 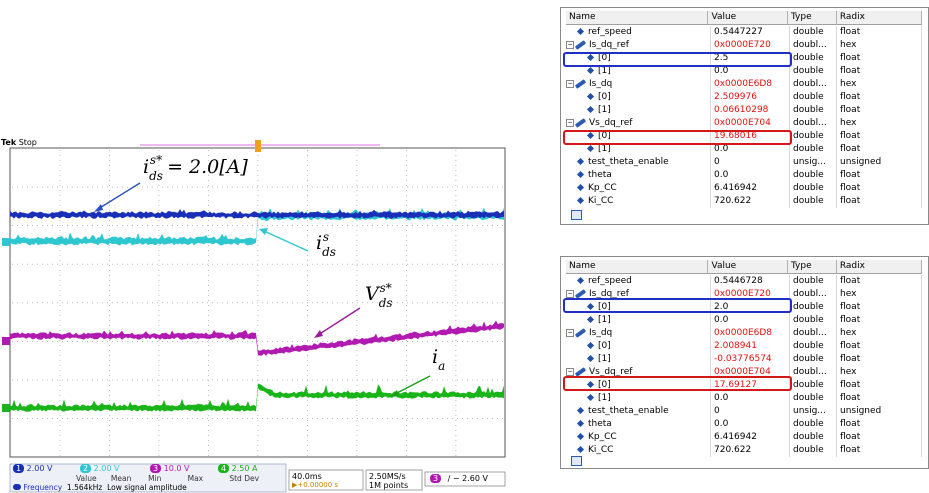 What do you see at coordinates (628, 411) in the screenshot?
I see `watch-name: test_theta_enable` at bounding box center [628, 411].